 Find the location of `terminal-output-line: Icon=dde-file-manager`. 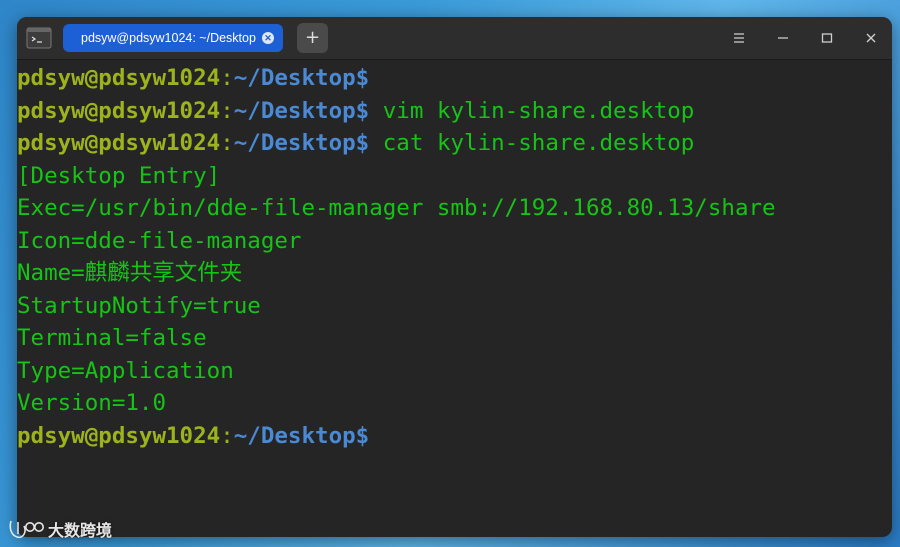

terminal-output-line: Icon=dde-file-manager is located at coordinates (159, 240).